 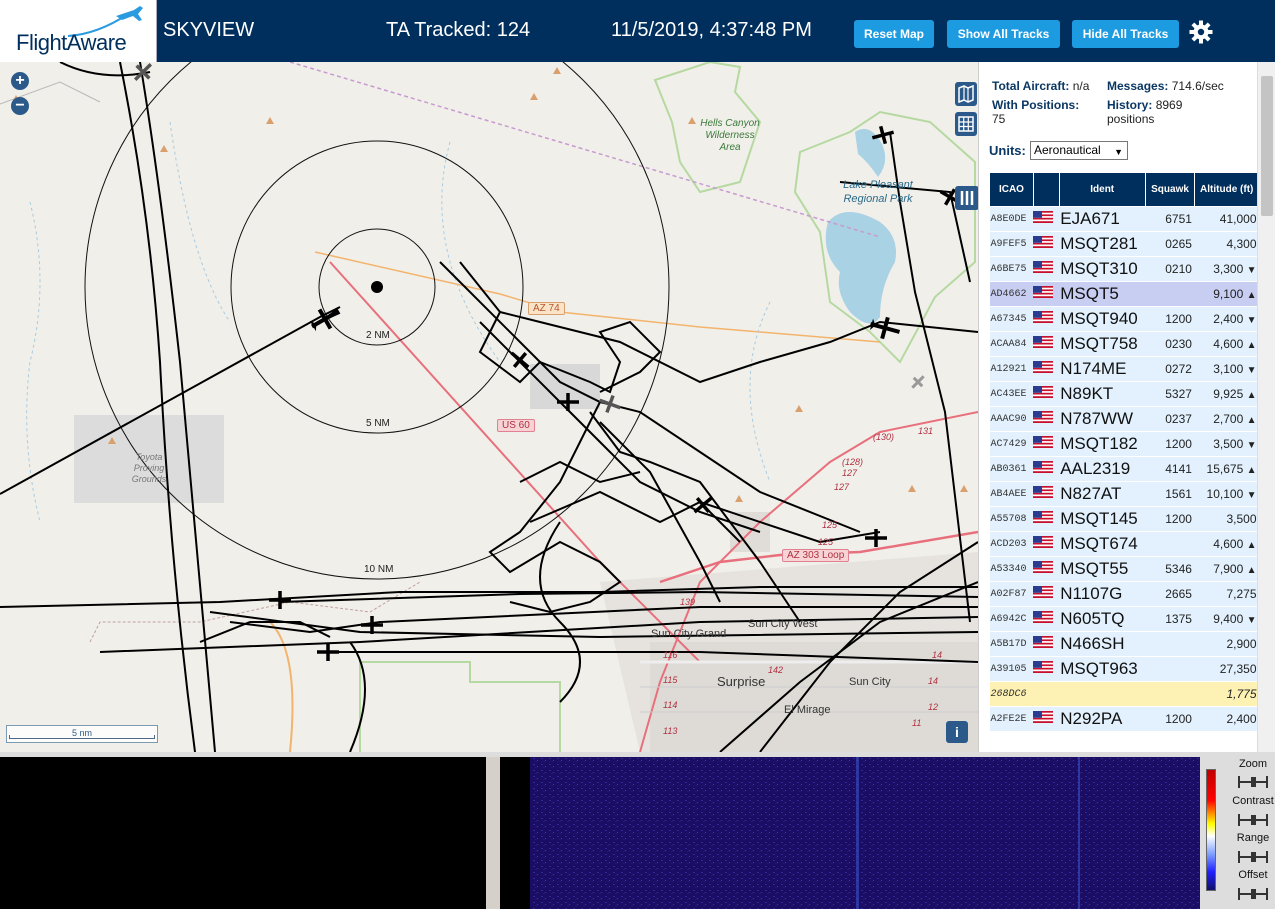 I want to click on icao-cell: AB0361, so click(x=1011, y=469).